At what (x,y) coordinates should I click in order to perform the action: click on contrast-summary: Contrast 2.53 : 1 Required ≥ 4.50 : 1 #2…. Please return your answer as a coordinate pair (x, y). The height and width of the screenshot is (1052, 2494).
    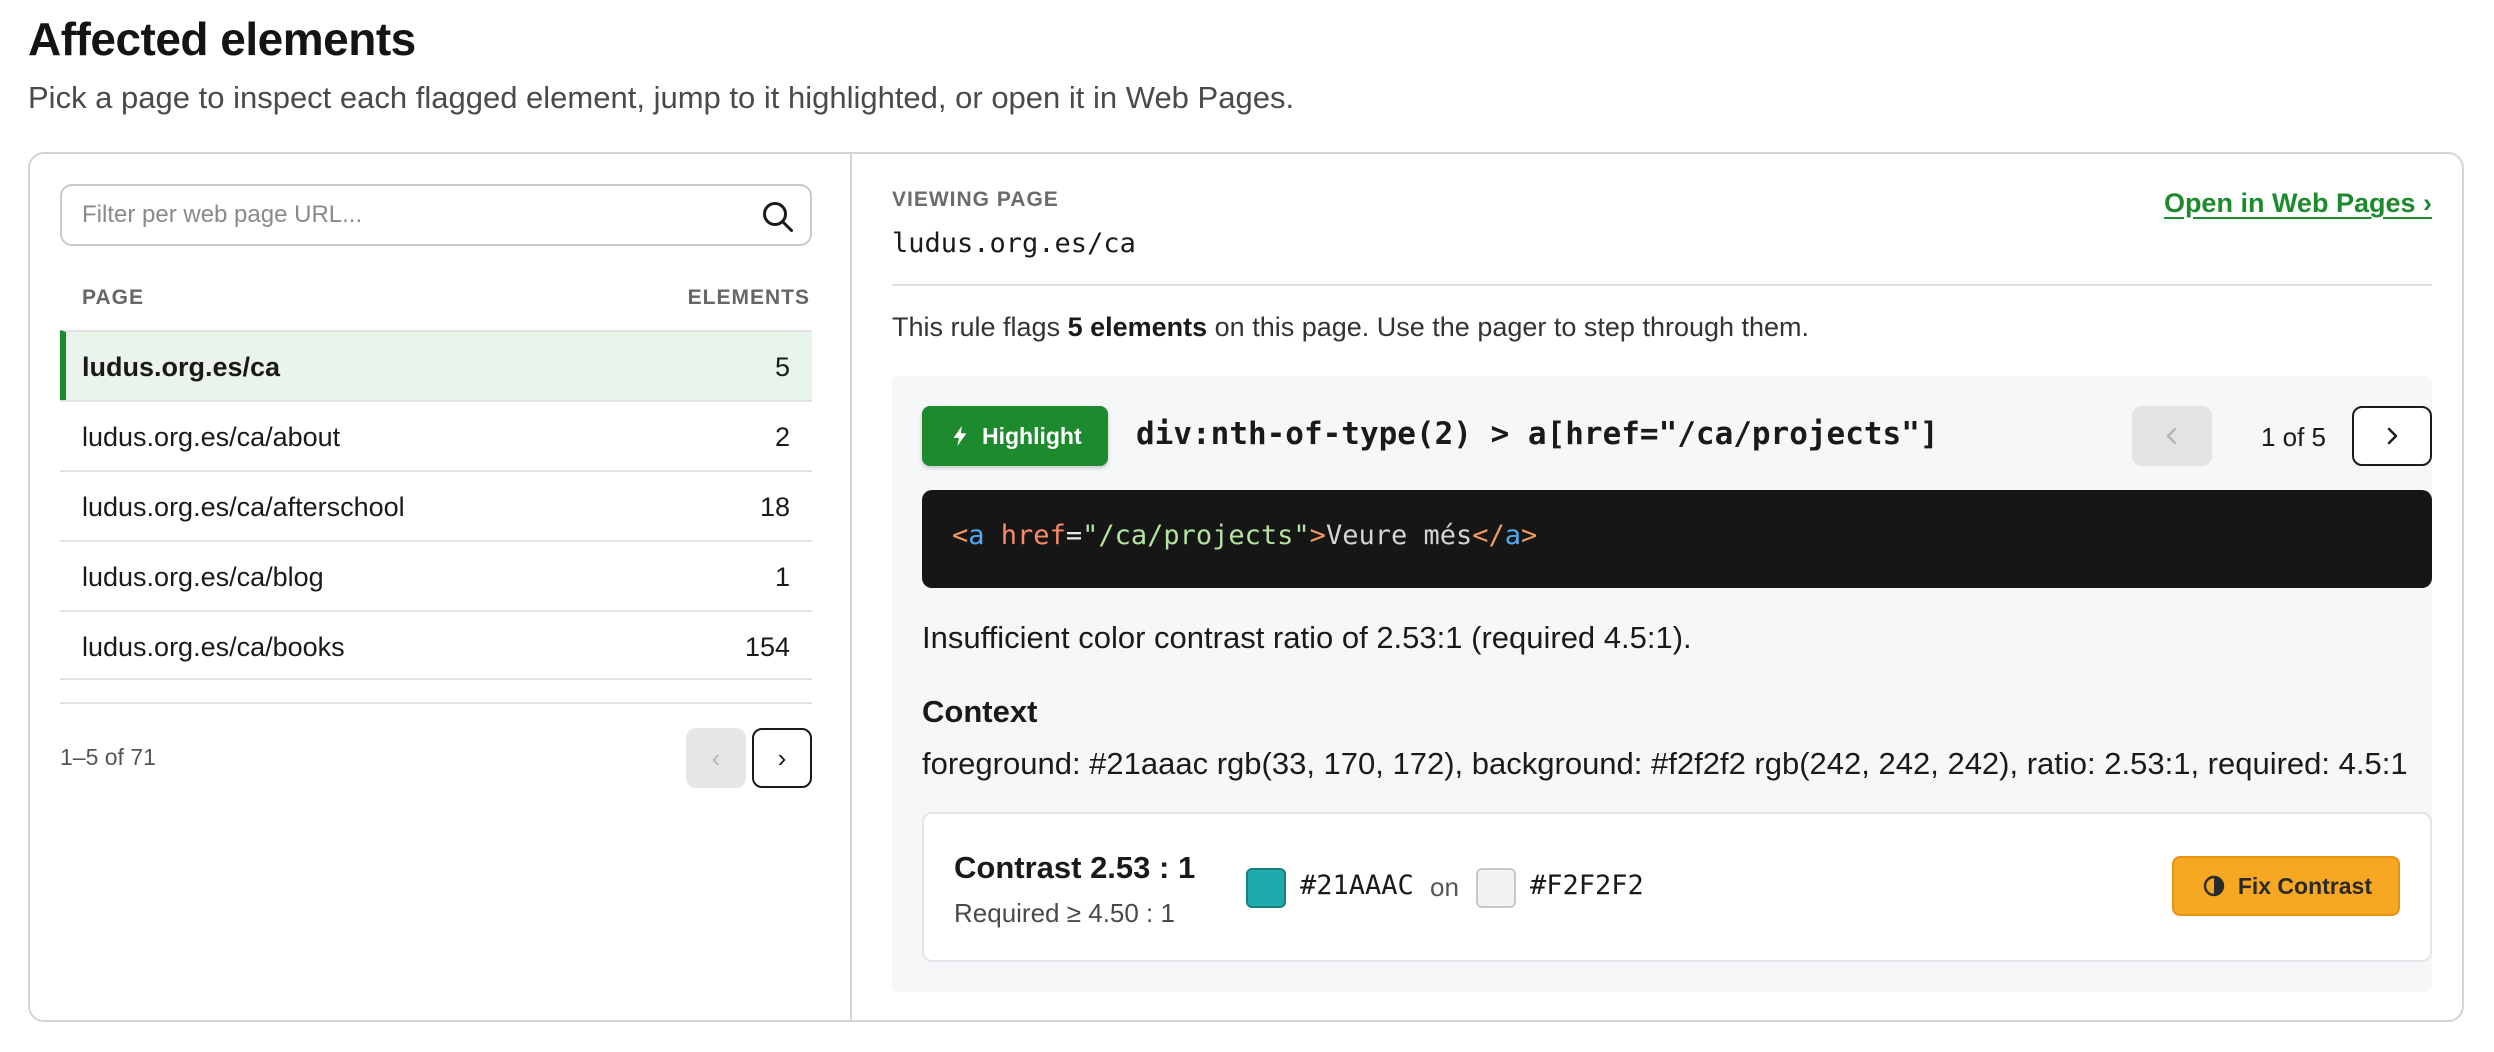
    Looking at the image, I should click on (1677, 887).